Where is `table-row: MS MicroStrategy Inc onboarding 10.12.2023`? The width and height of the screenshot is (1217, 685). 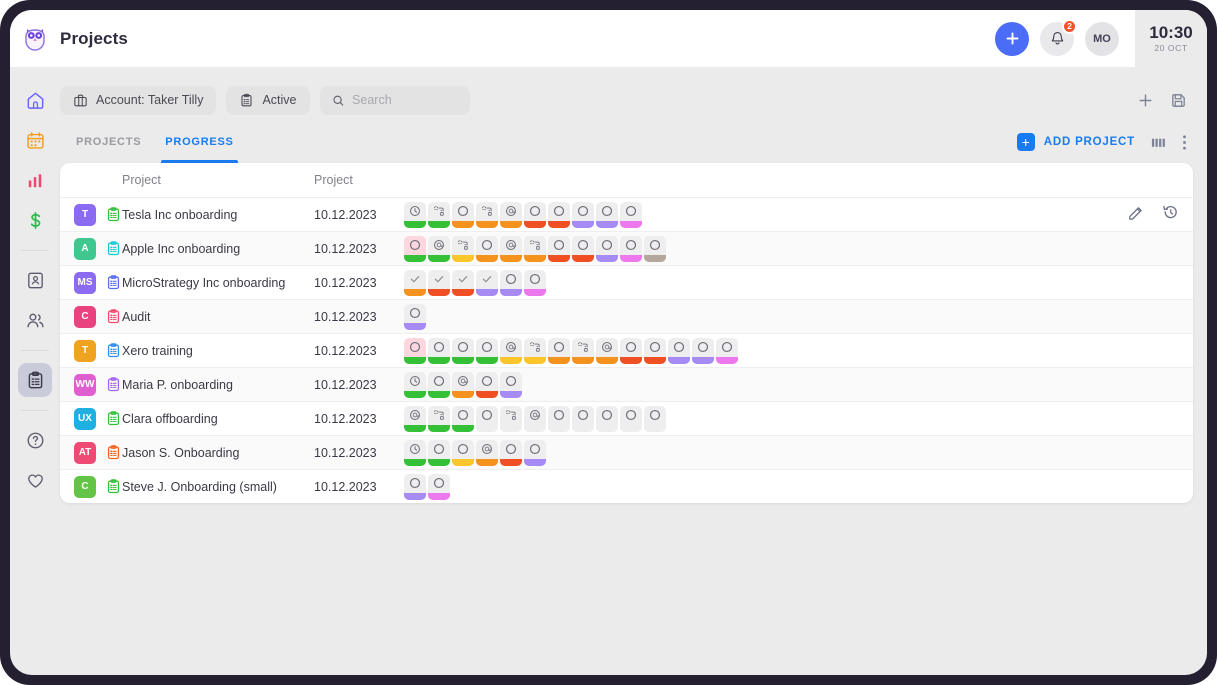 table-row: MS MicroStrategy Inc onboarding 10.12.2023 is located at coordinates (626, 282).